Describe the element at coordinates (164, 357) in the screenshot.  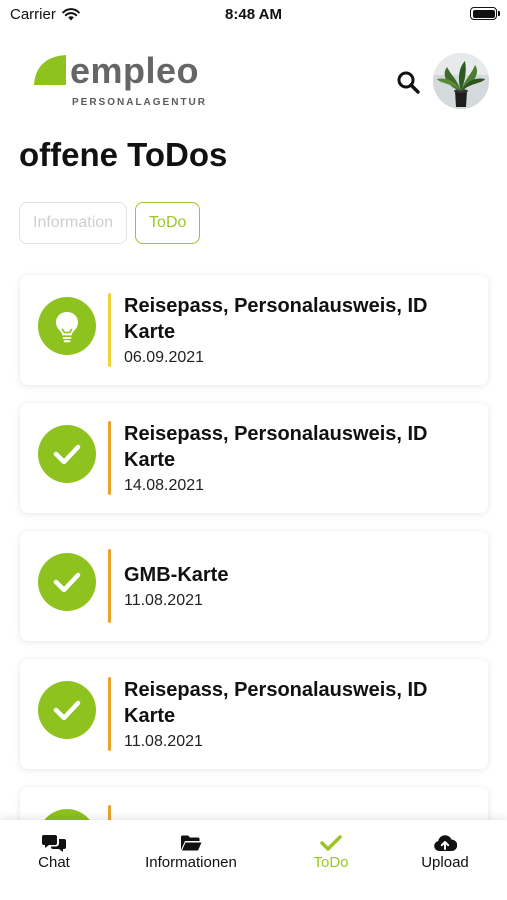
I see `todo-date: 06.09.2021` at that location.